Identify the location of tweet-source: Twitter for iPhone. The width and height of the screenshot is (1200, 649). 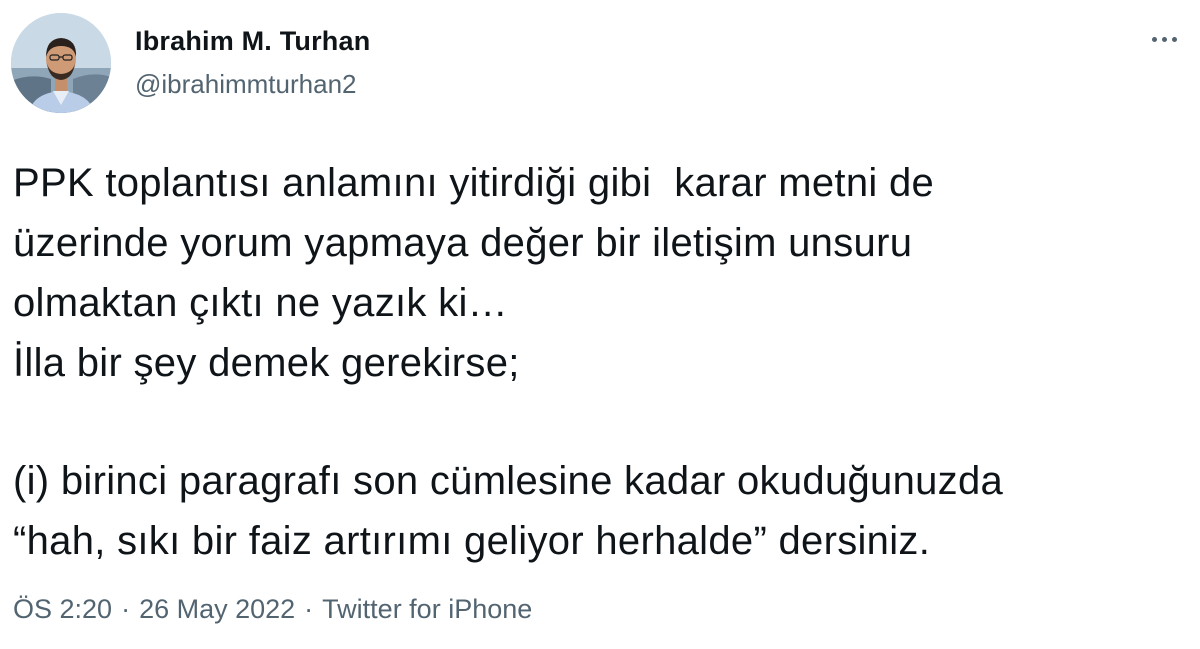
(427, 609).